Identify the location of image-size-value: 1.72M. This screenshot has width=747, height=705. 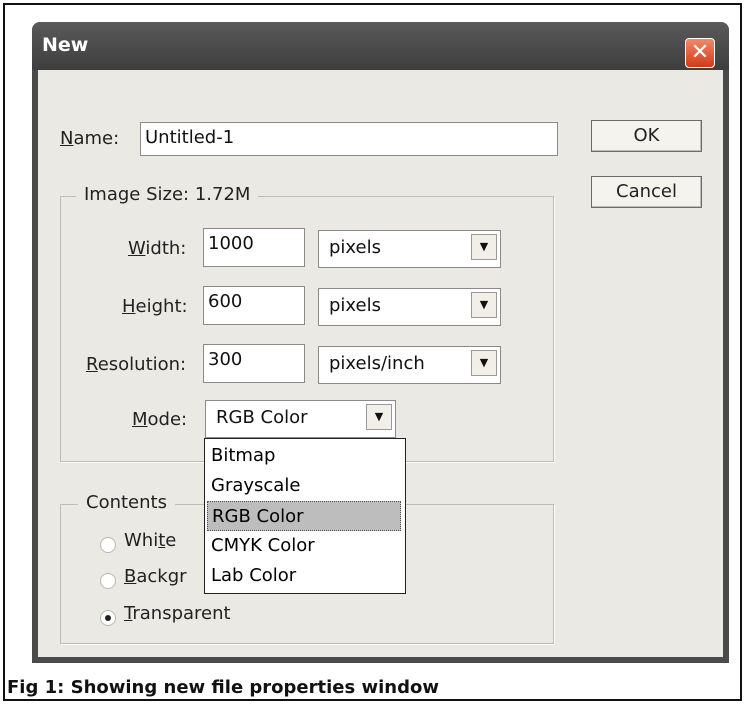
(222, 194).